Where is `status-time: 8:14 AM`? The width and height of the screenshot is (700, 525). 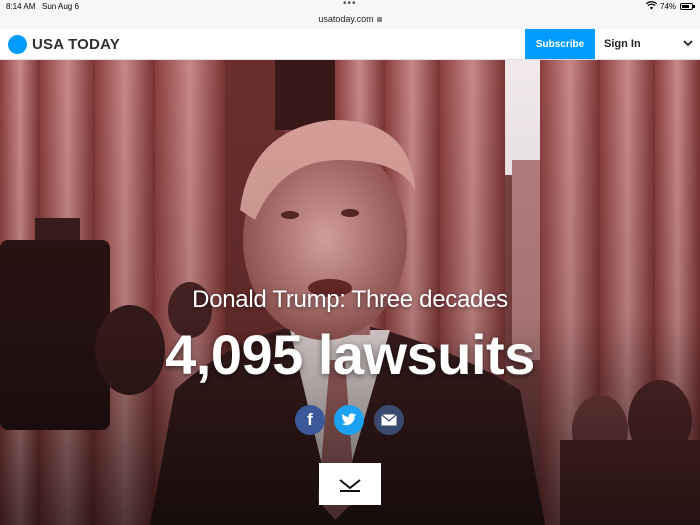 status-time: 8:14 AM is located at coordinates (21, 6).